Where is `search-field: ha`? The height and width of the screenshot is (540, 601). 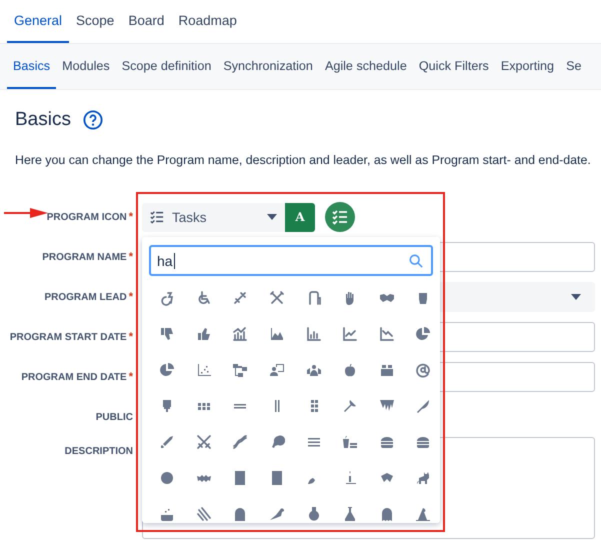
search-field: ha is located at coordinates (291, 260).